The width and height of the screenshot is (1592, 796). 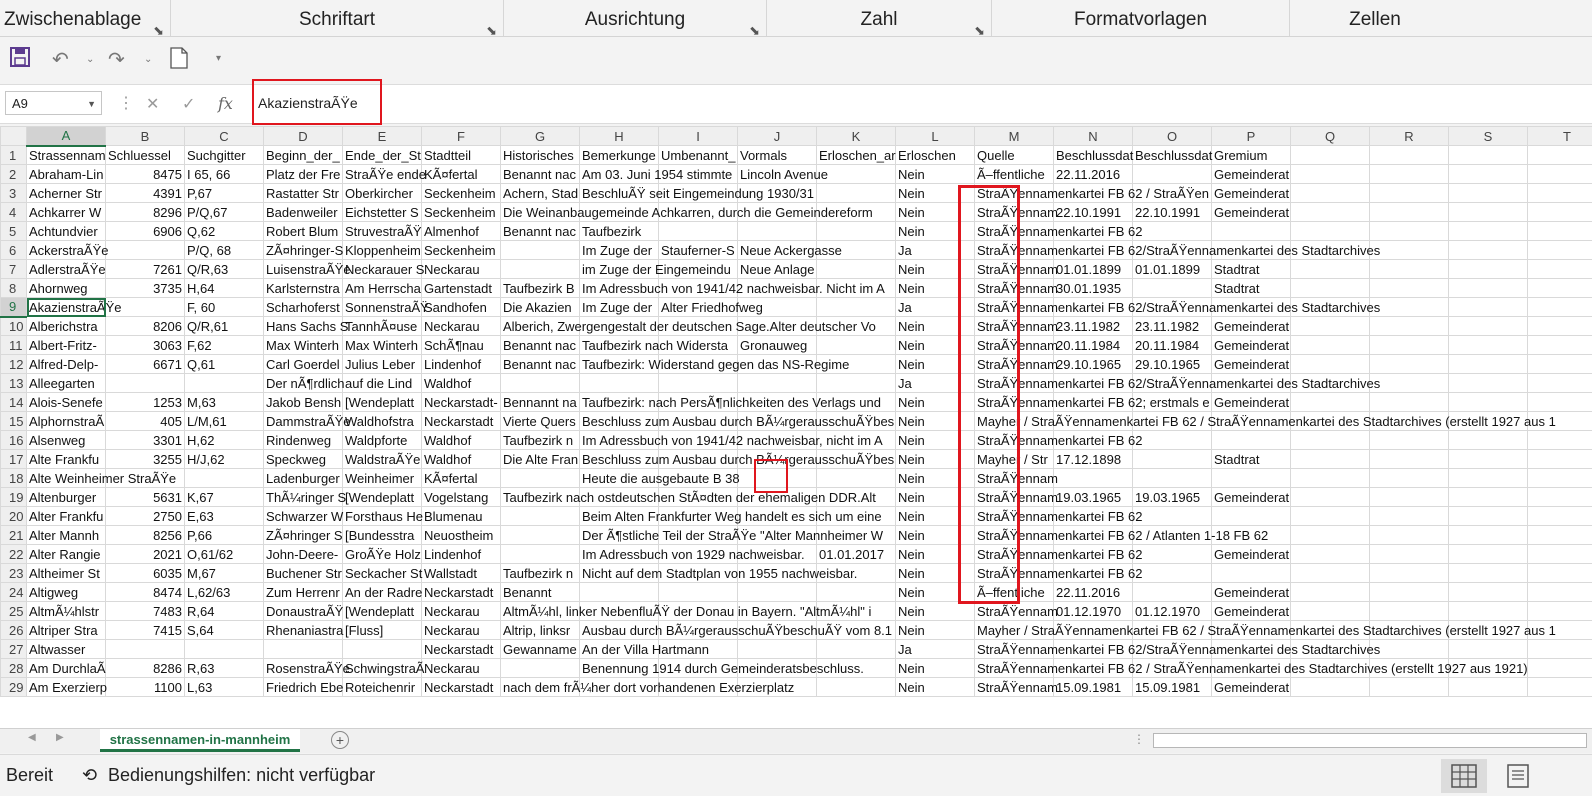 What do you see at coordinates (382, 174) in the screenshot?
I see `table-cell: StraÃŸe ende` at bounding box center [382, 174].